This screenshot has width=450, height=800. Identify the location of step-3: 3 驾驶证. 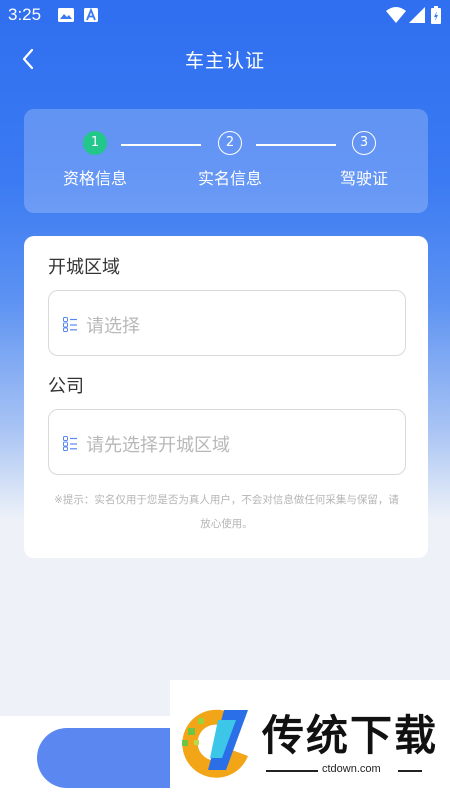
(364, 160).